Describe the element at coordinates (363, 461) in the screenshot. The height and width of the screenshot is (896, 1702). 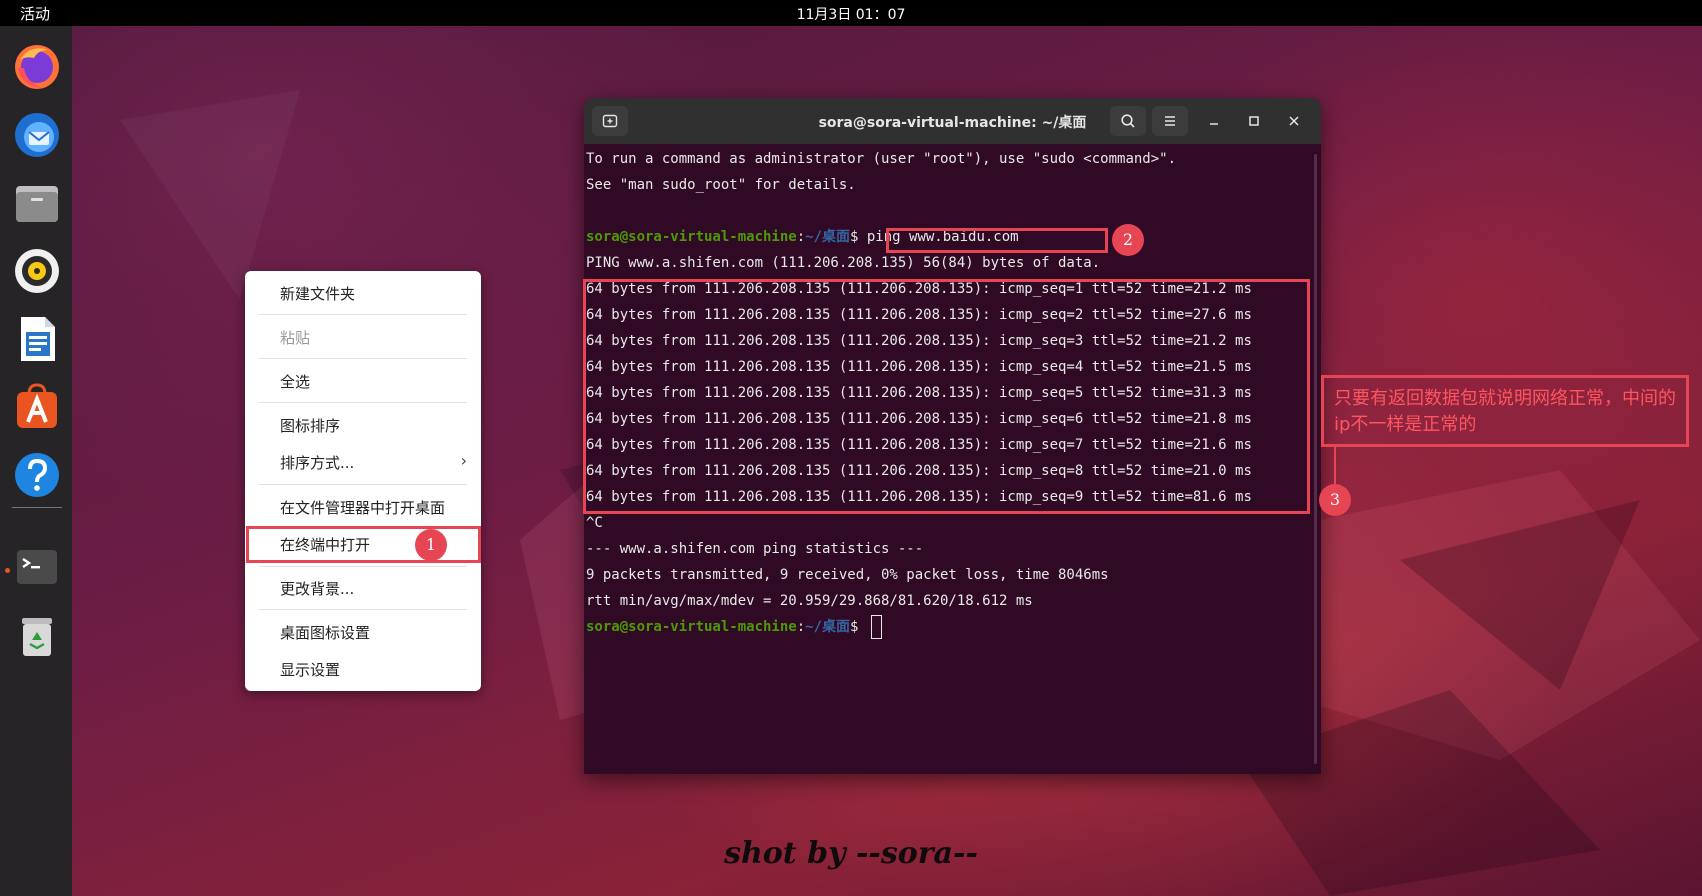
I see `menu-item-sort-by: 排序方式... ›` at that location.